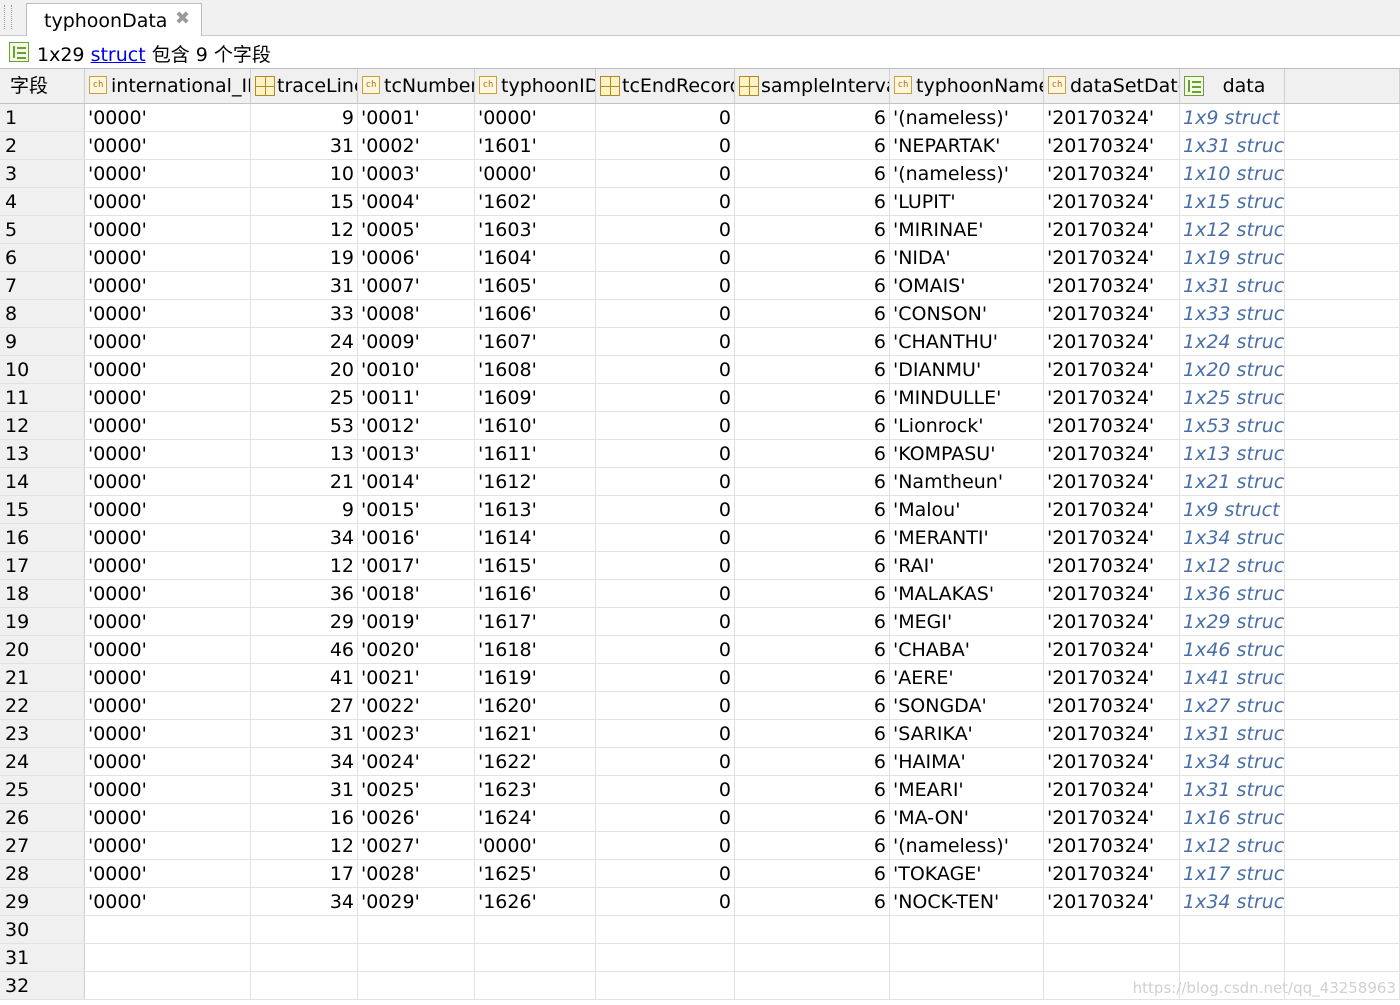 The height and width of the screenshot is (1005, 1400). Describe the element at coordinates (535, 789) in the screenshot. I see `cell-typhoonID: '1623'` at that location.